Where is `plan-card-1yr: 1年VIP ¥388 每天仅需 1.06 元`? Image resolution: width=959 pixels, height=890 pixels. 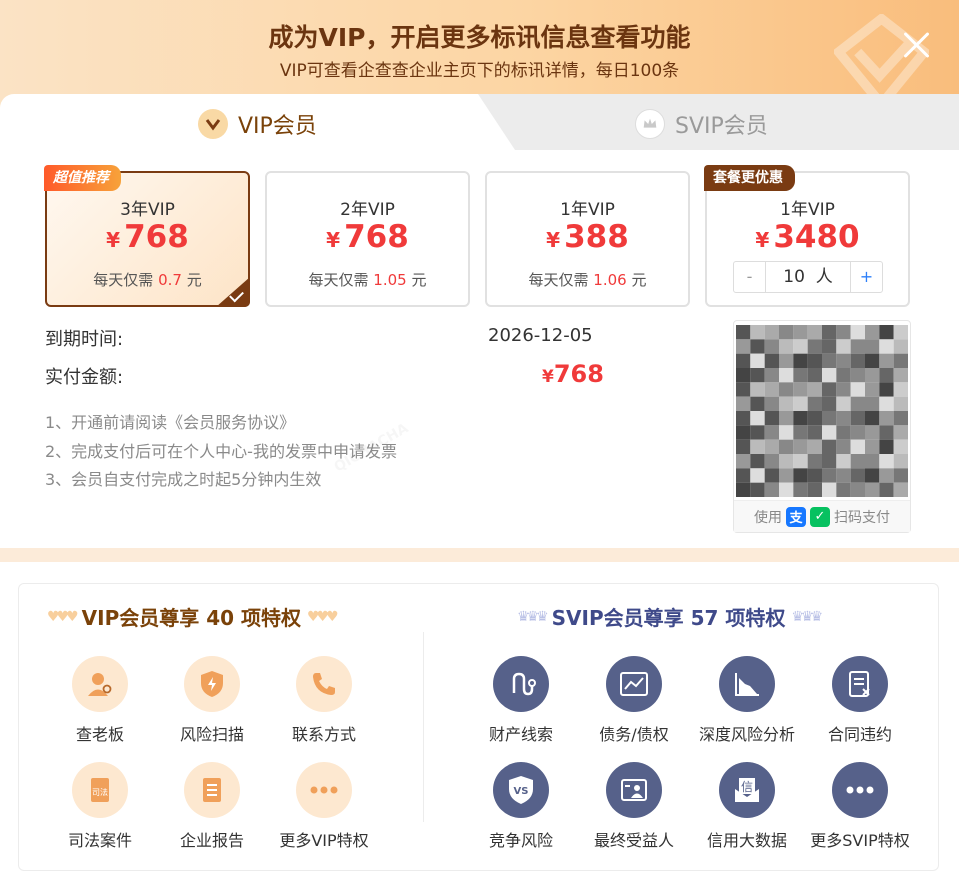 plan-card-1yr: 1年VIP ¥388 每天仅需 1.06 元 is located at coordinates (587, 239).